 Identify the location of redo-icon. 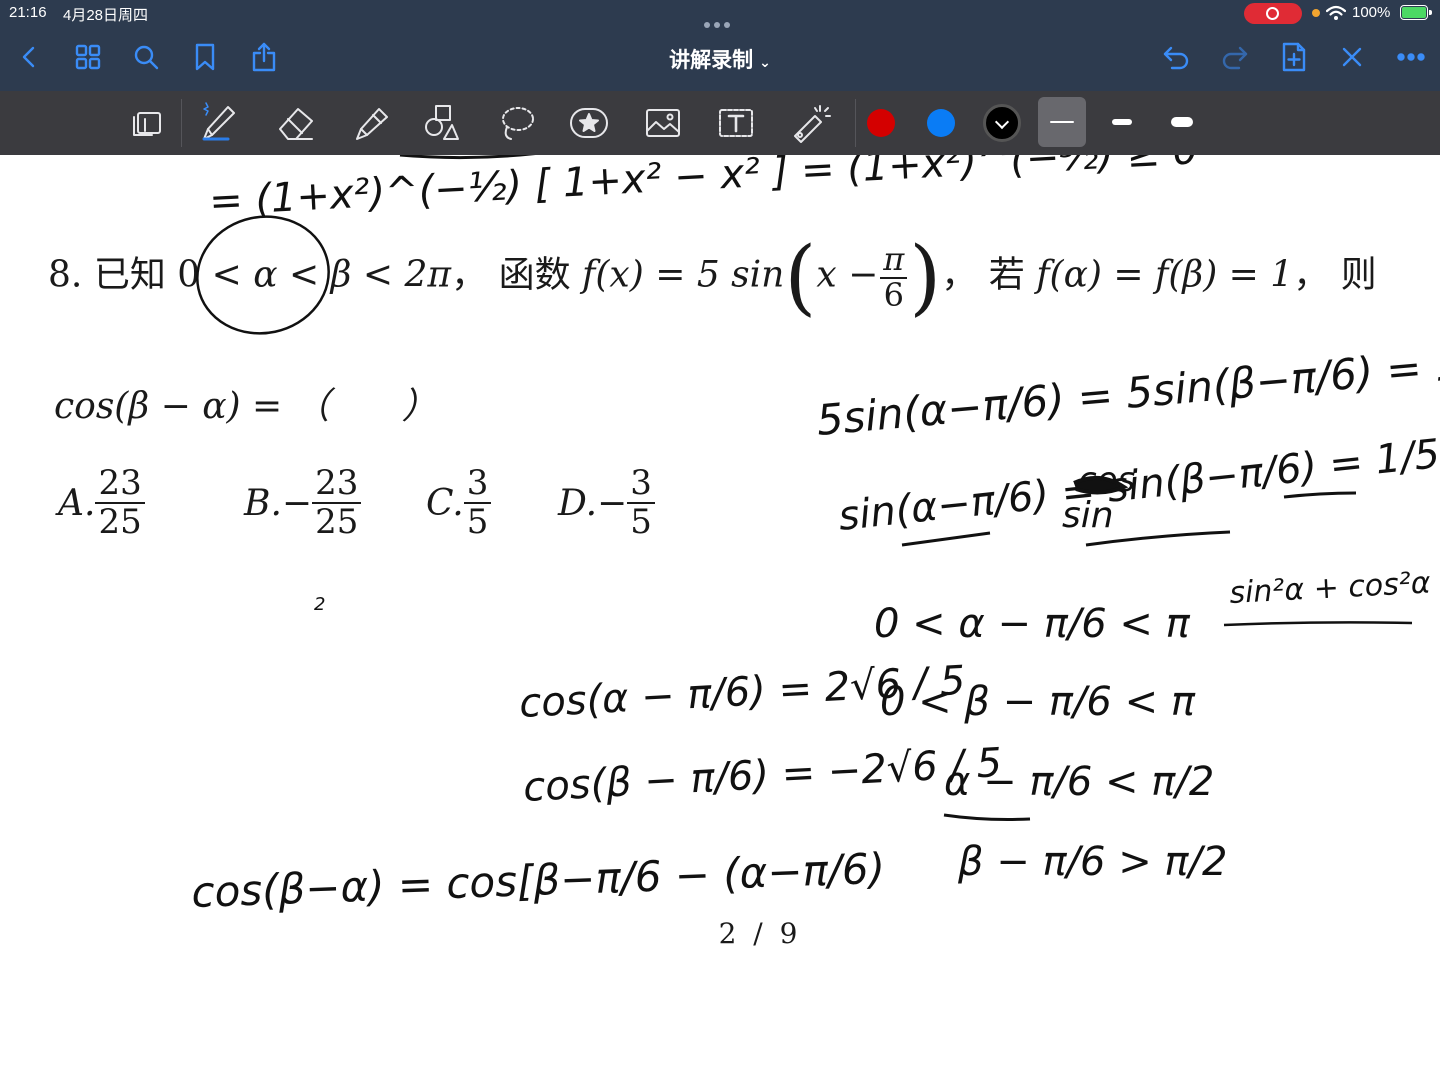
(1235, 58).